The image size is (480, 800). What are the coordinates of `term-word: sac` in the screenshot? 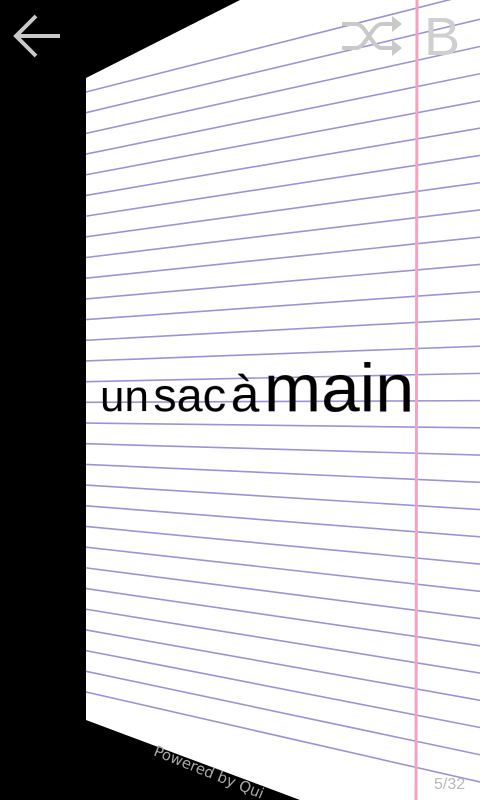 It's located at (190, 395).